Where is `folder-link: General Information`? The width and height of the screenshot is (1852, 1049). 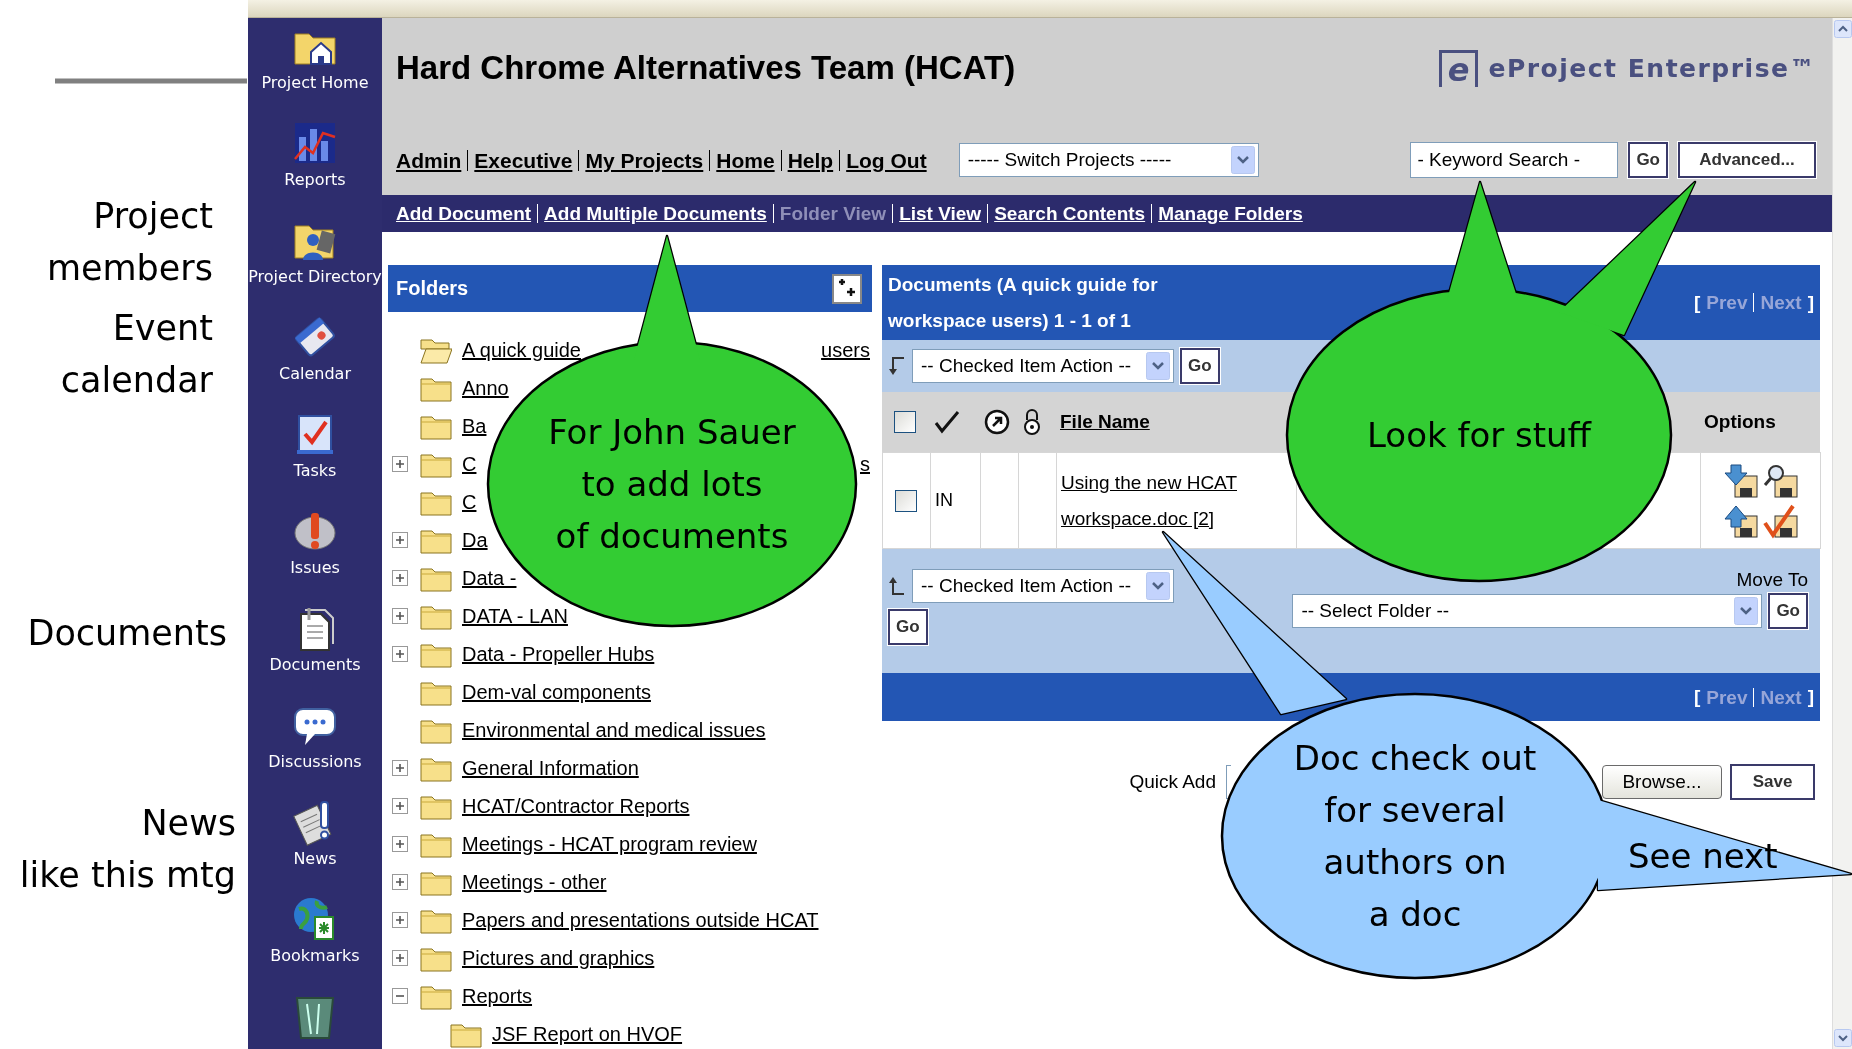 folder-link: General Information is located at coordinates (550, 768).